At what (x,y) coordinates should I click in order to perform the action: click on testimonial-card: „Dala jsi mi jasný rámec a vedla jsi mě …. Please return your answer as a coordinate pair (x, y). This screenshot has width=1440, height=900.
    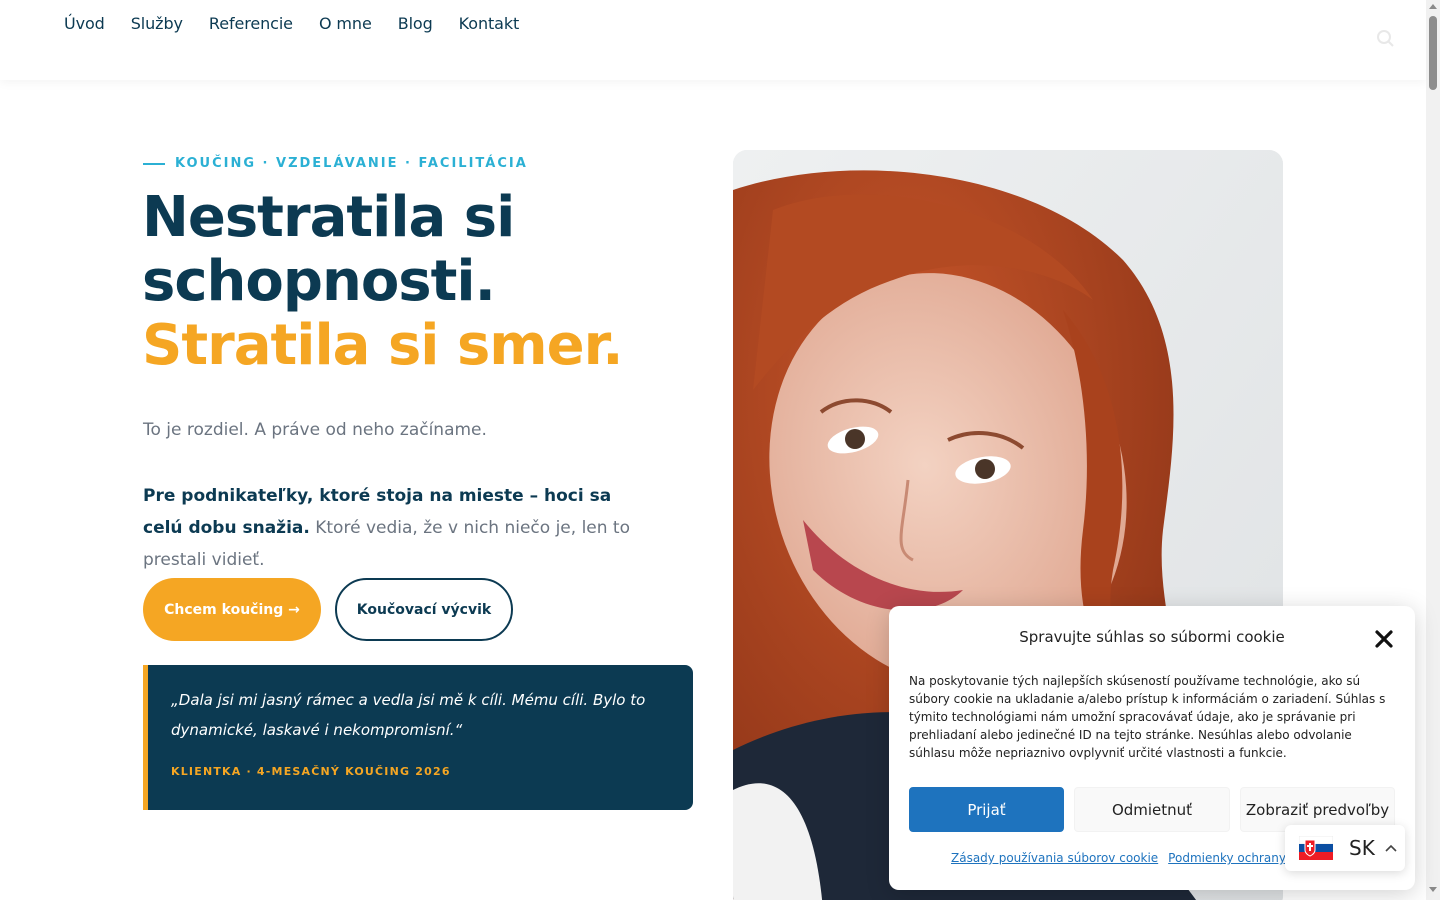
    Looking at the image, I should click on (418, 737).